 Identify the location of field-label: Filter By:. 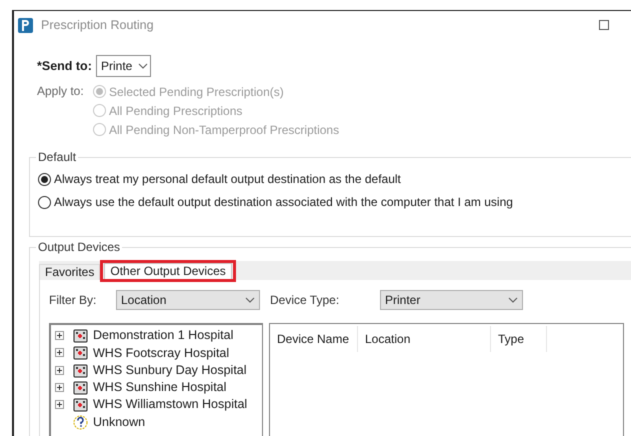
(73, 300).